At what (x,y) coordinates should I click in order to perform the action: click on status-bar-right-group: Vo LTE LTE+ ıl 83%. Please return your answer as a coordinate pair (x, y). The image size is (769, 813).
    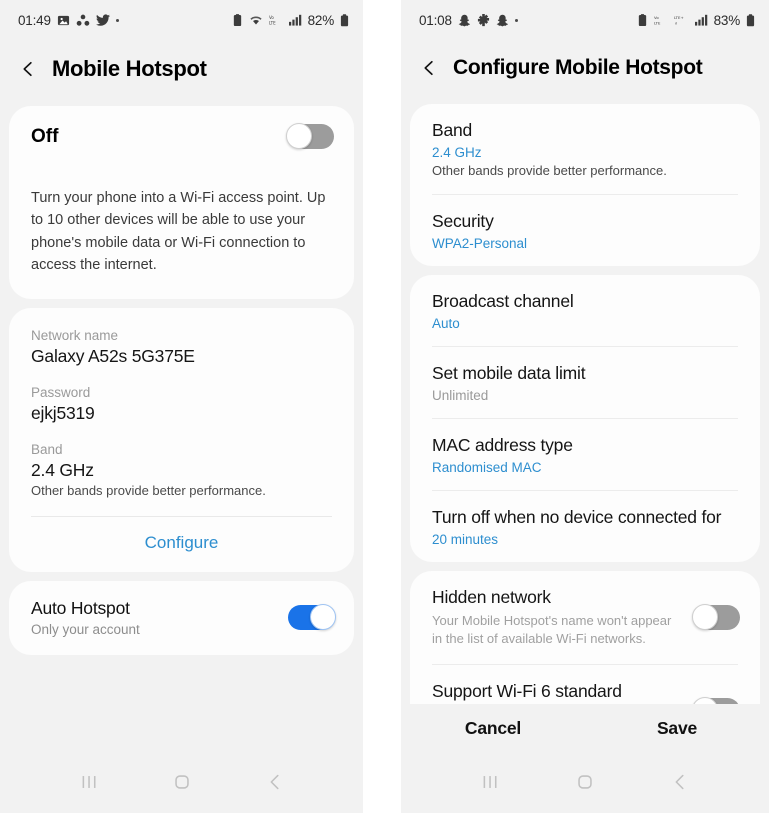
    Looking at the image, I should click on (696, 20).